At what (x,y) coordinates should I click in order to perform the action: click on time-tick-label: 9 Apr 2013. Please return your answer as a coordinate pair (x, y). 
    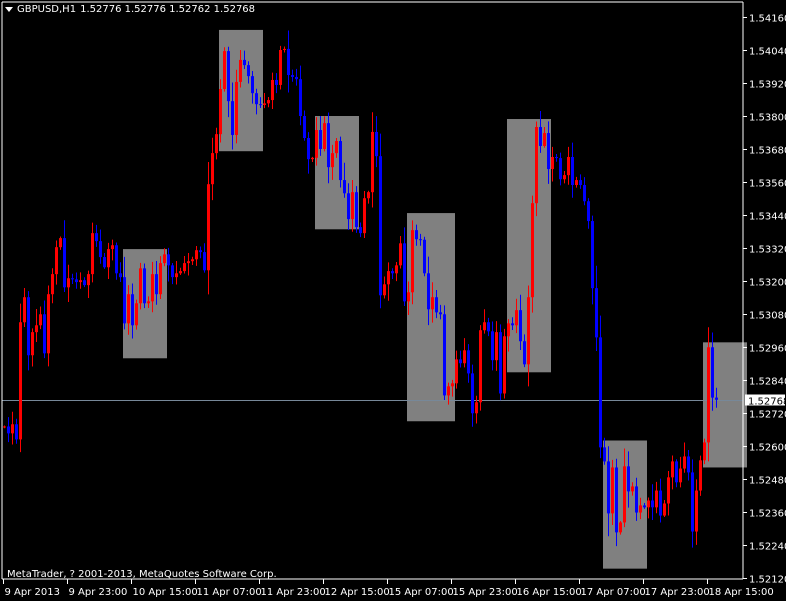
    Looking at the image, I should click on (32, 592).